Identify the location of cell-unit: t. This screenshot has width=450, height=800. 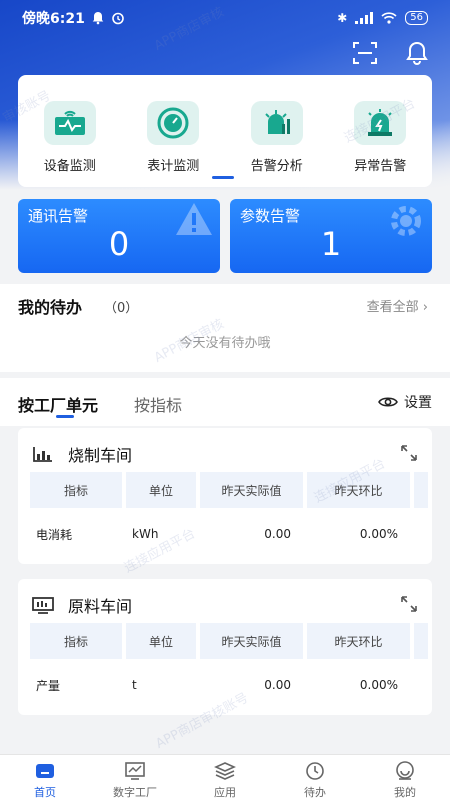
(134, 685).